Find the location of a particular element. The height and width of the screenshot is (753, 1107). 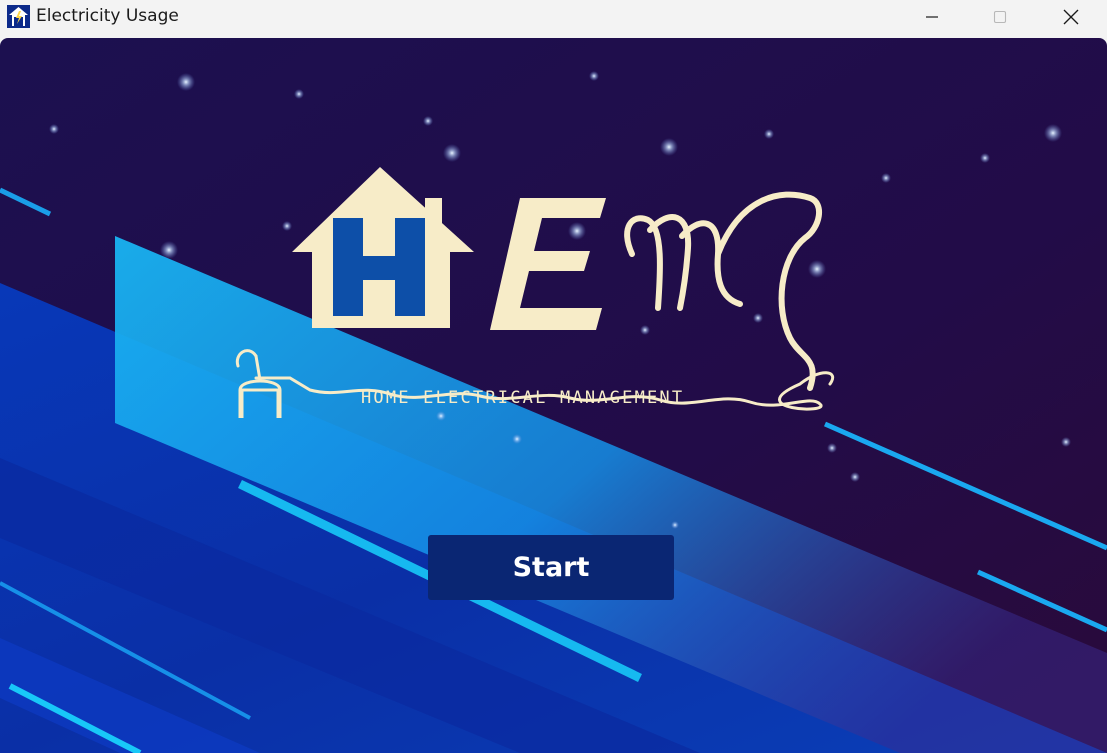

title-bar: Electricity Usage is located at coordinates (553, 16).